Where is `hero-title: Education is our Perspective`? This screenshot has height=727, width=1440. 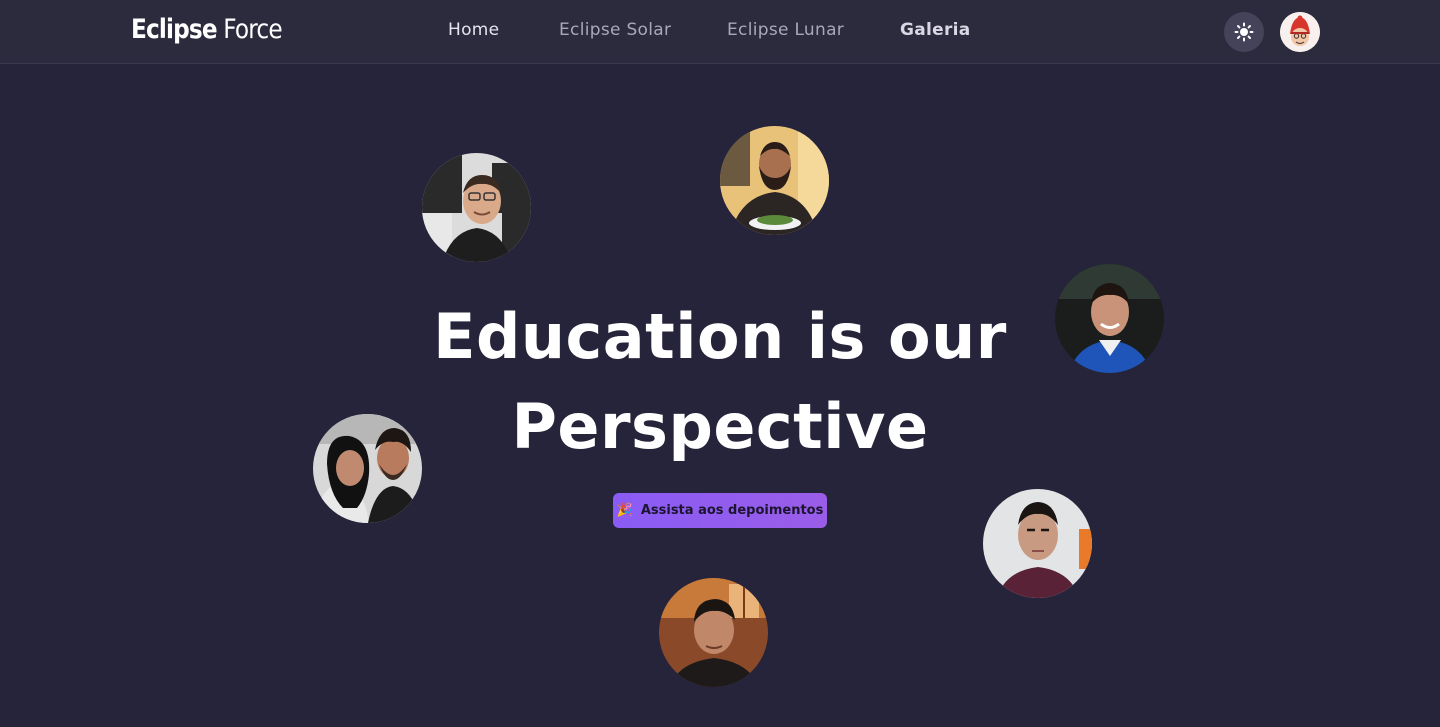
hero-title: Education is our Perspective is located at coordinates (720, 382).